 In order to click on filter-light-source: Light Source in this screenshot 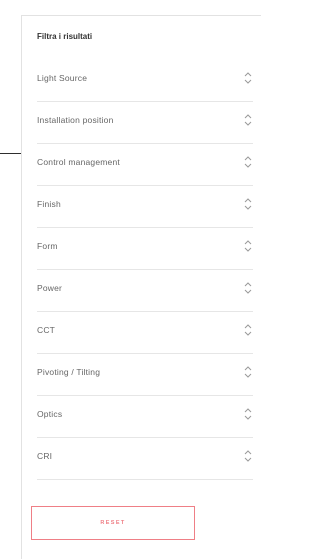, I will do `click(145, 81)`.